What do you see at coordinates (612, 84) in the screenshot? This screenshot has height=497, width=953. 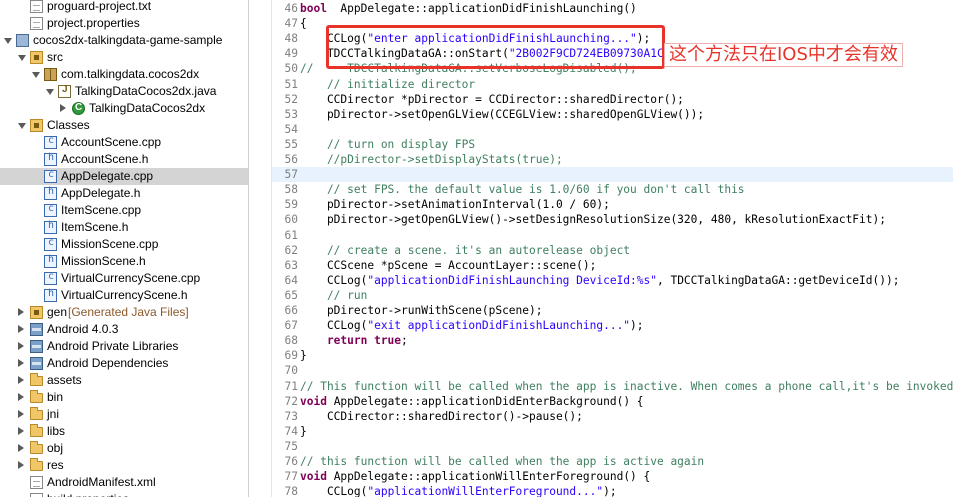 I see `code-line: 51 // initialize director` at bounding box center [612, 84].